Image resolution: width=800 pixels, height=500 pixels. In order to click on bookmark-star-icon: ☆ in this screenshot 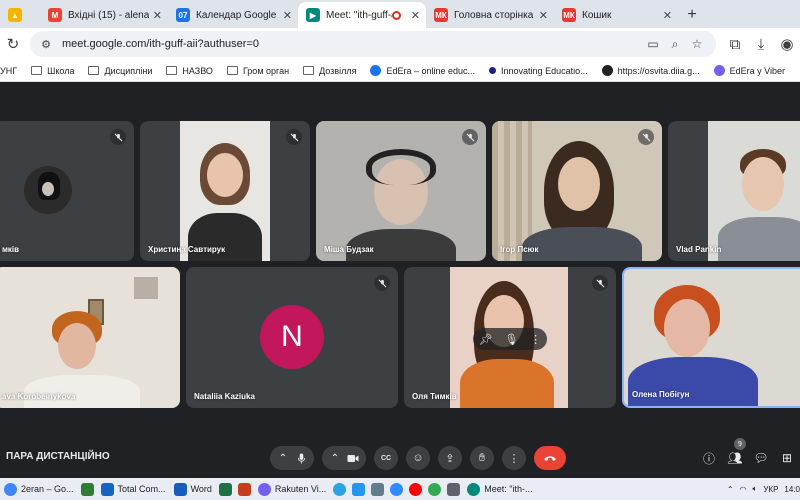, I will do `click(697, 44)`.